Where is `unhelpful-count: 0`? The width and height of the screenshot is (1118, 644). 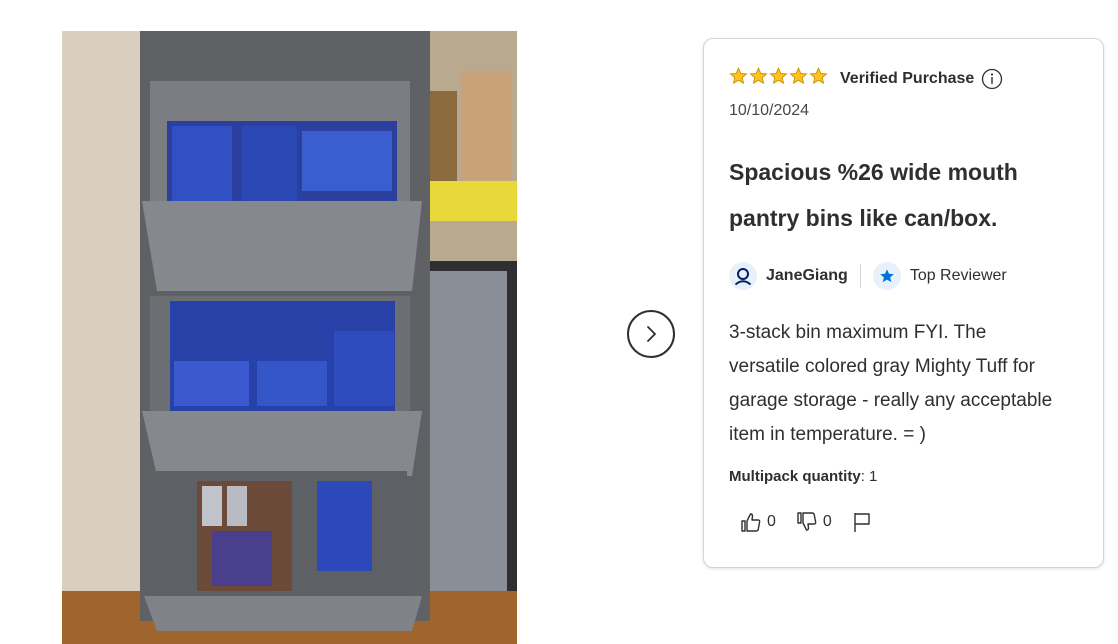 unhelpful-count: 0 is located at coordinates (827, 521).